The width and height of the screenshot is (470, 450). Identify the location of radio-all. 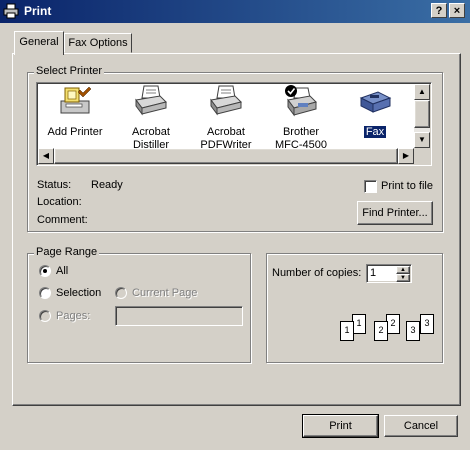
(45, 271).